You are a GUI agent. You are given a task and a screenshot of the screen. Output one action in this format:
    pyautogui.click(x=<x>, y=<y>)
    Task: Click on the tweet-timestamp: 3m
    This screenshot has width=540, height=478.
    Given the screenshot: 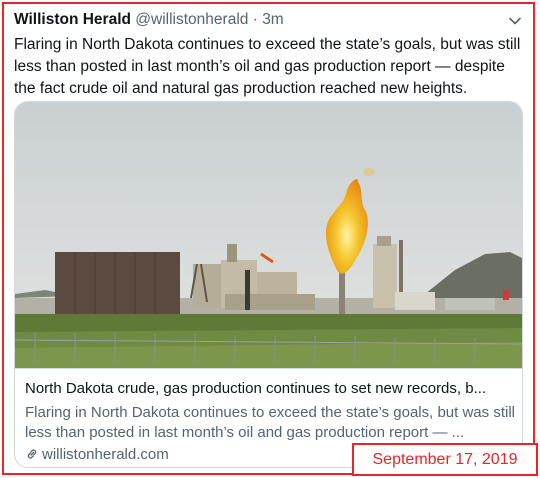 What is the action you would take?
    pyautogui.click(x=273, y=19)
    